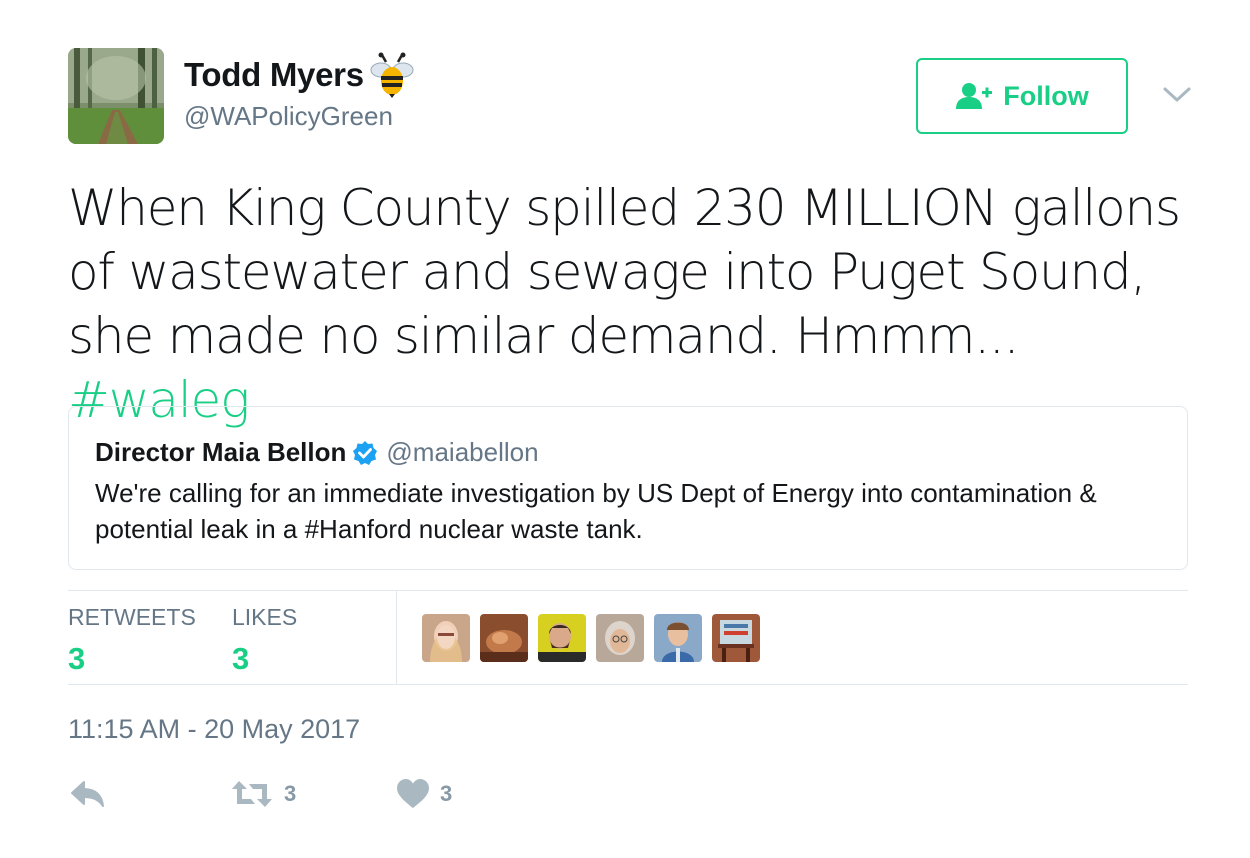  What do you see at coordinates (132, 617) in the screenshot?
I see `retweets-label: RETWEETS` at bounding box center [132, 617].